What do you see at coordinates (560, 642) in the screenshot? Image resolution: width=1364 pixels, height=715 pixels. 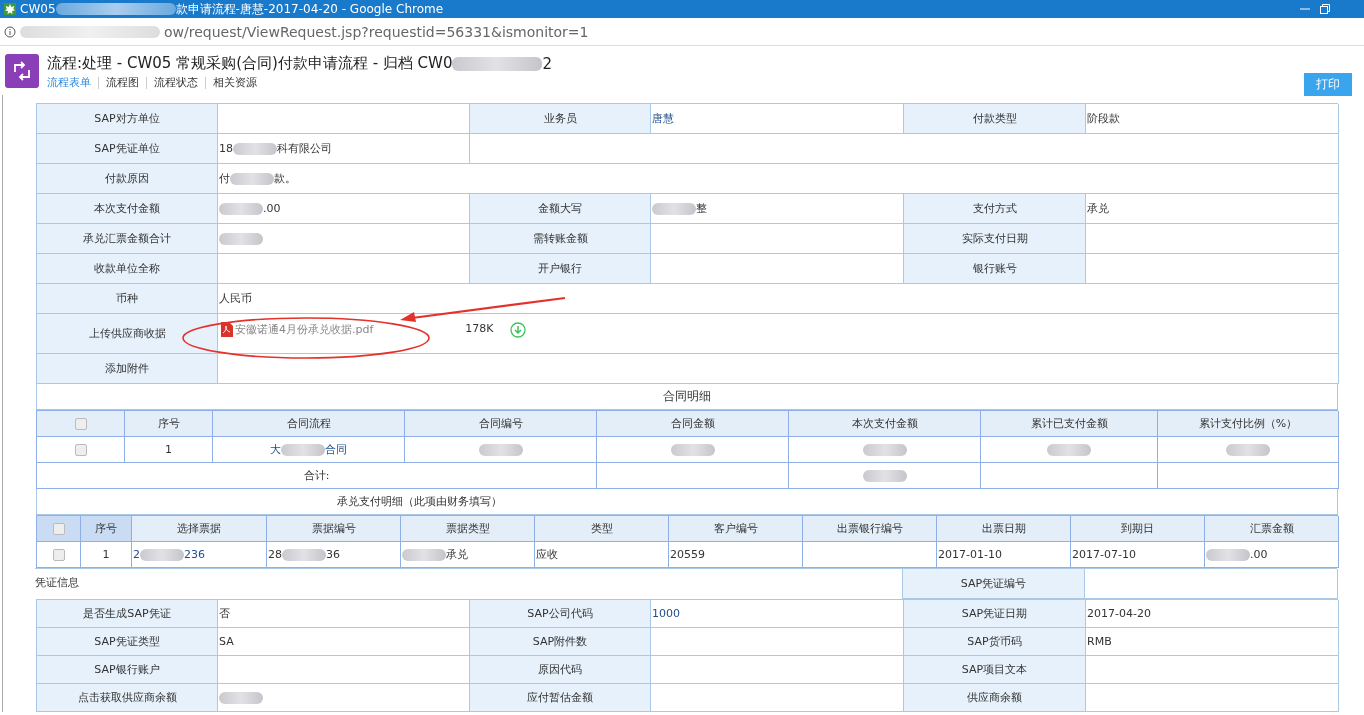 I see `field-label: SAP附件数` at bounding box center [560, 642].